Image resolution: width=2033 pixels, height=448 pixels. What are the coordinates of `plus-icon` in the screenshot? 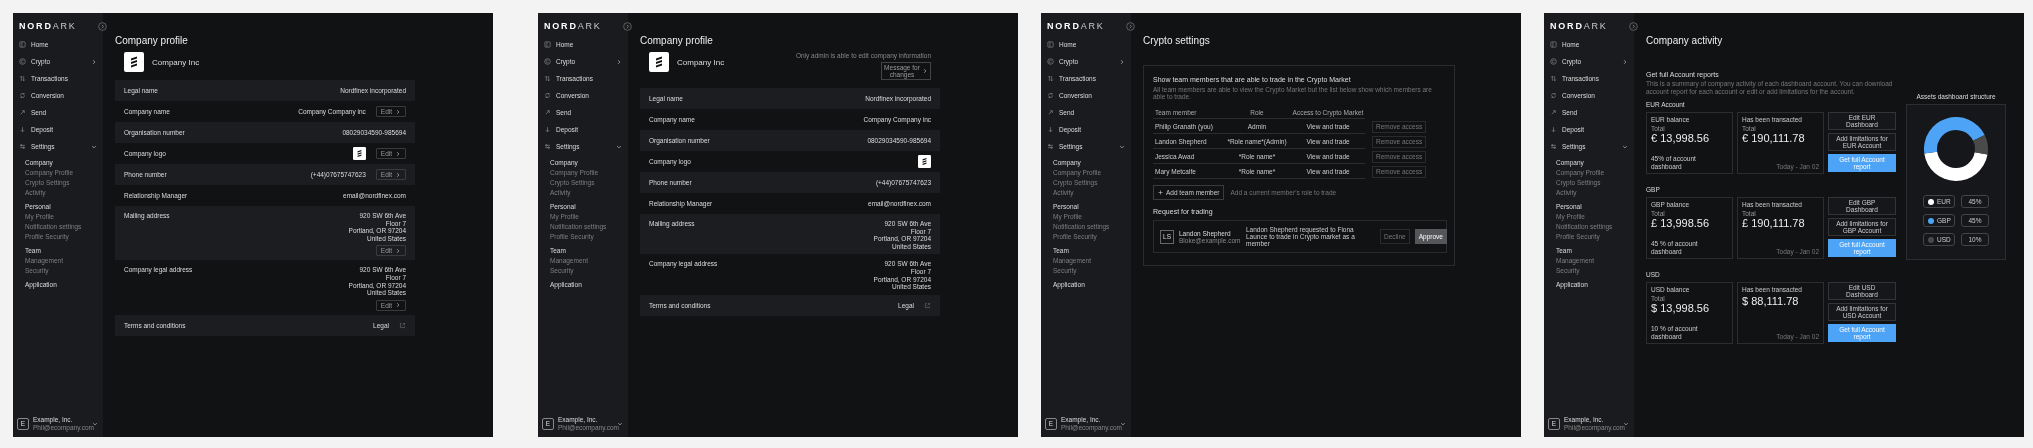 It's located at (1160, 192).